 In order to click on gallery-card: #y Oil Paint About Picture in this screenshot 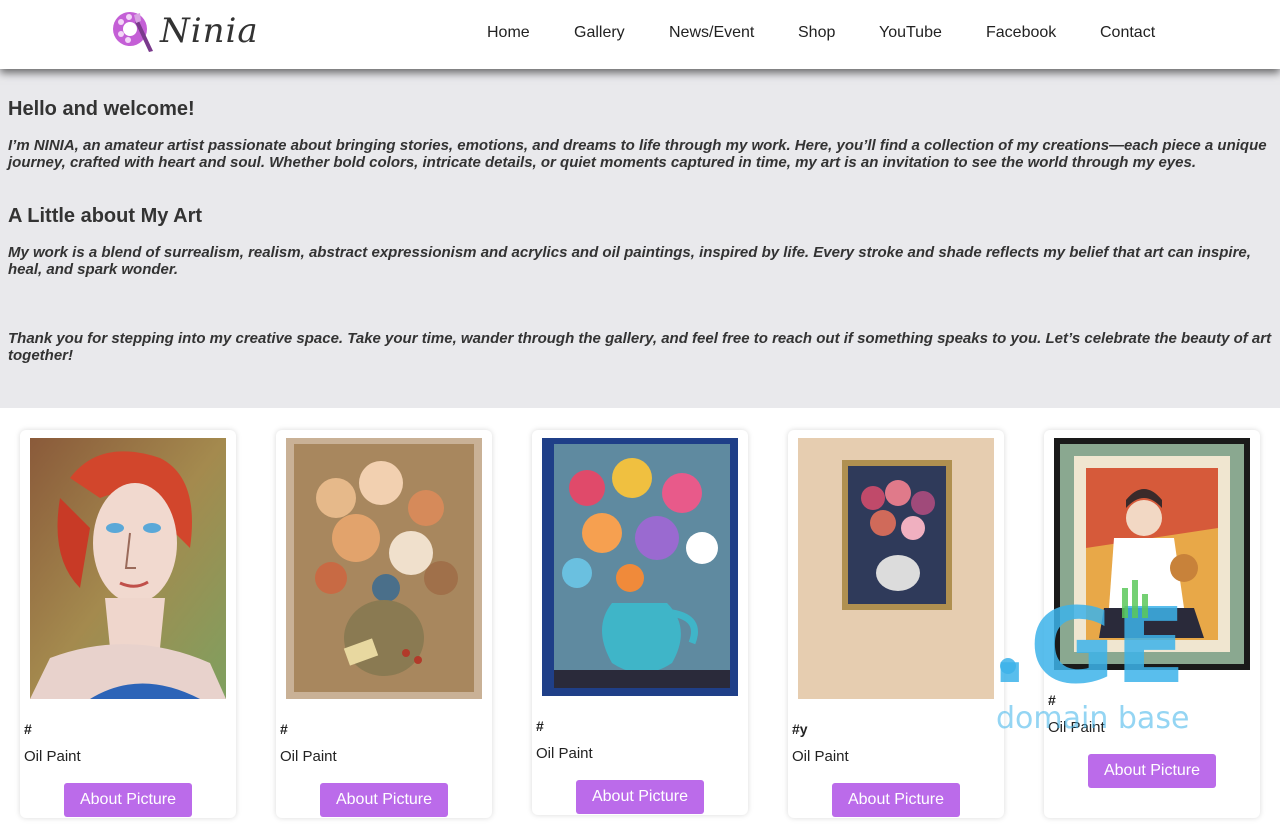, I will do `click(896, 624)`.